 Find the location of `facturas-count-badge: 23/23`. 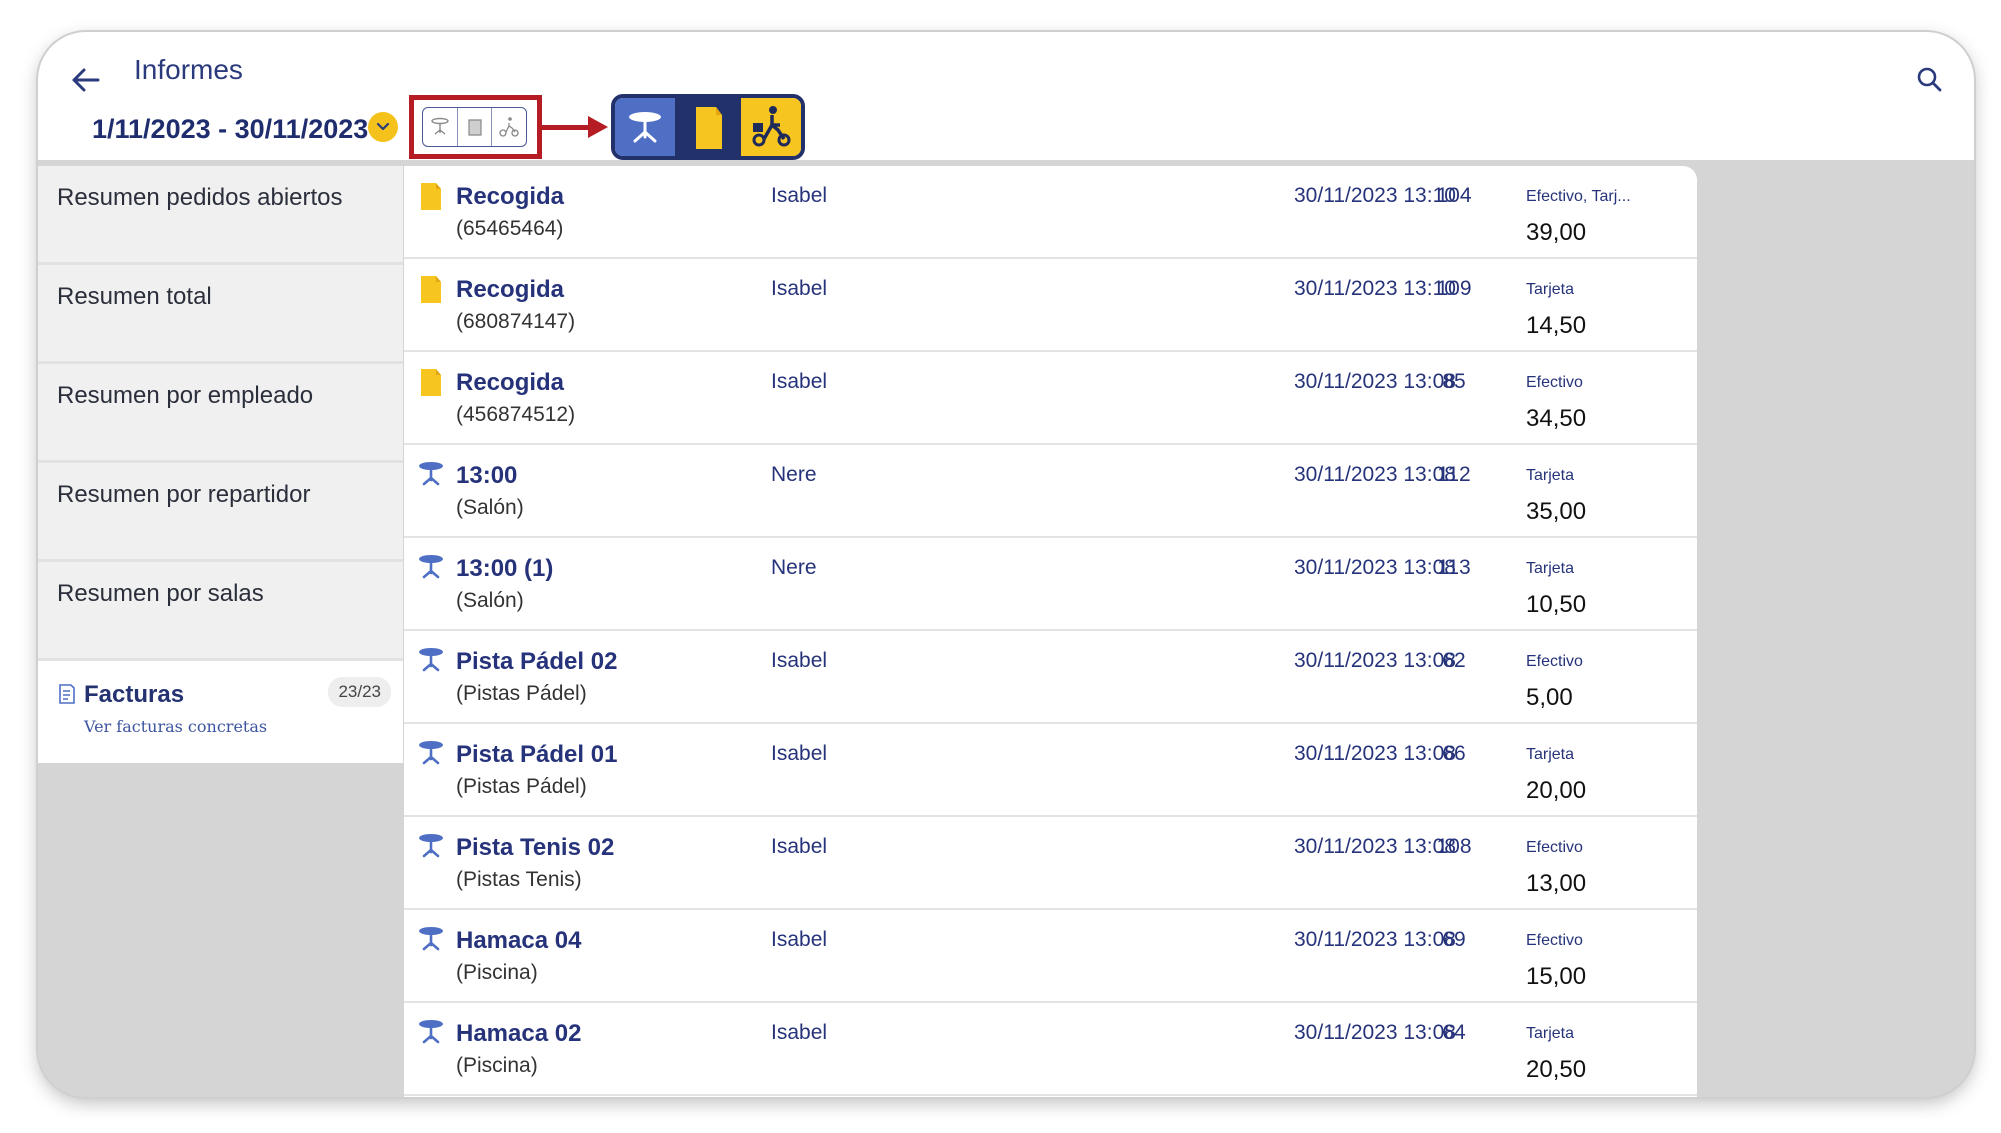

facturas-count-badge: 23/23 is located at coordinates (359, 692).